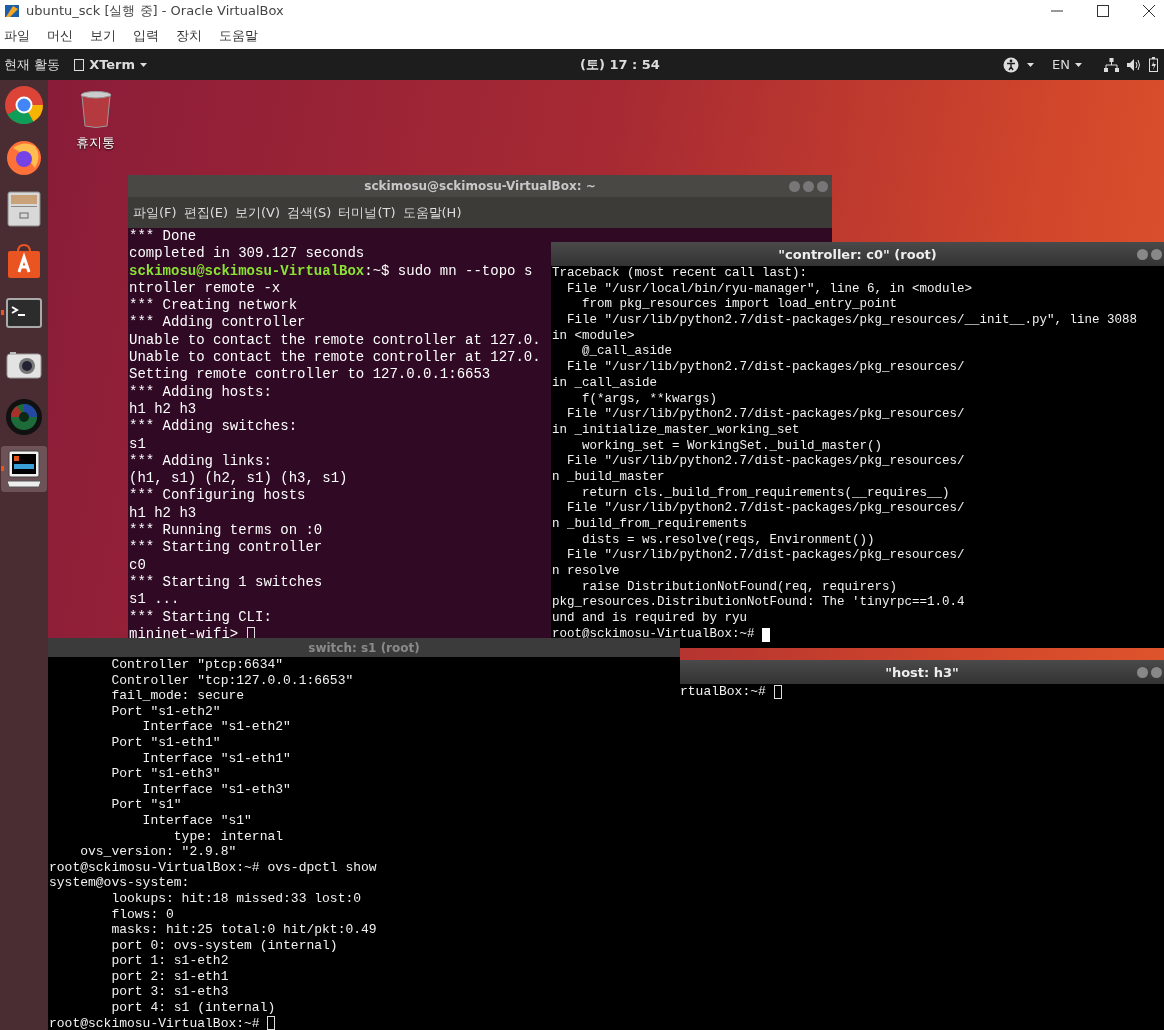 The image size is (1164, 1030). What do you see at coordinates (224, 945) in the screenshot?
I see `terminal-line: port 0: ovs-system (internal)` at bounding box center [224, 945].